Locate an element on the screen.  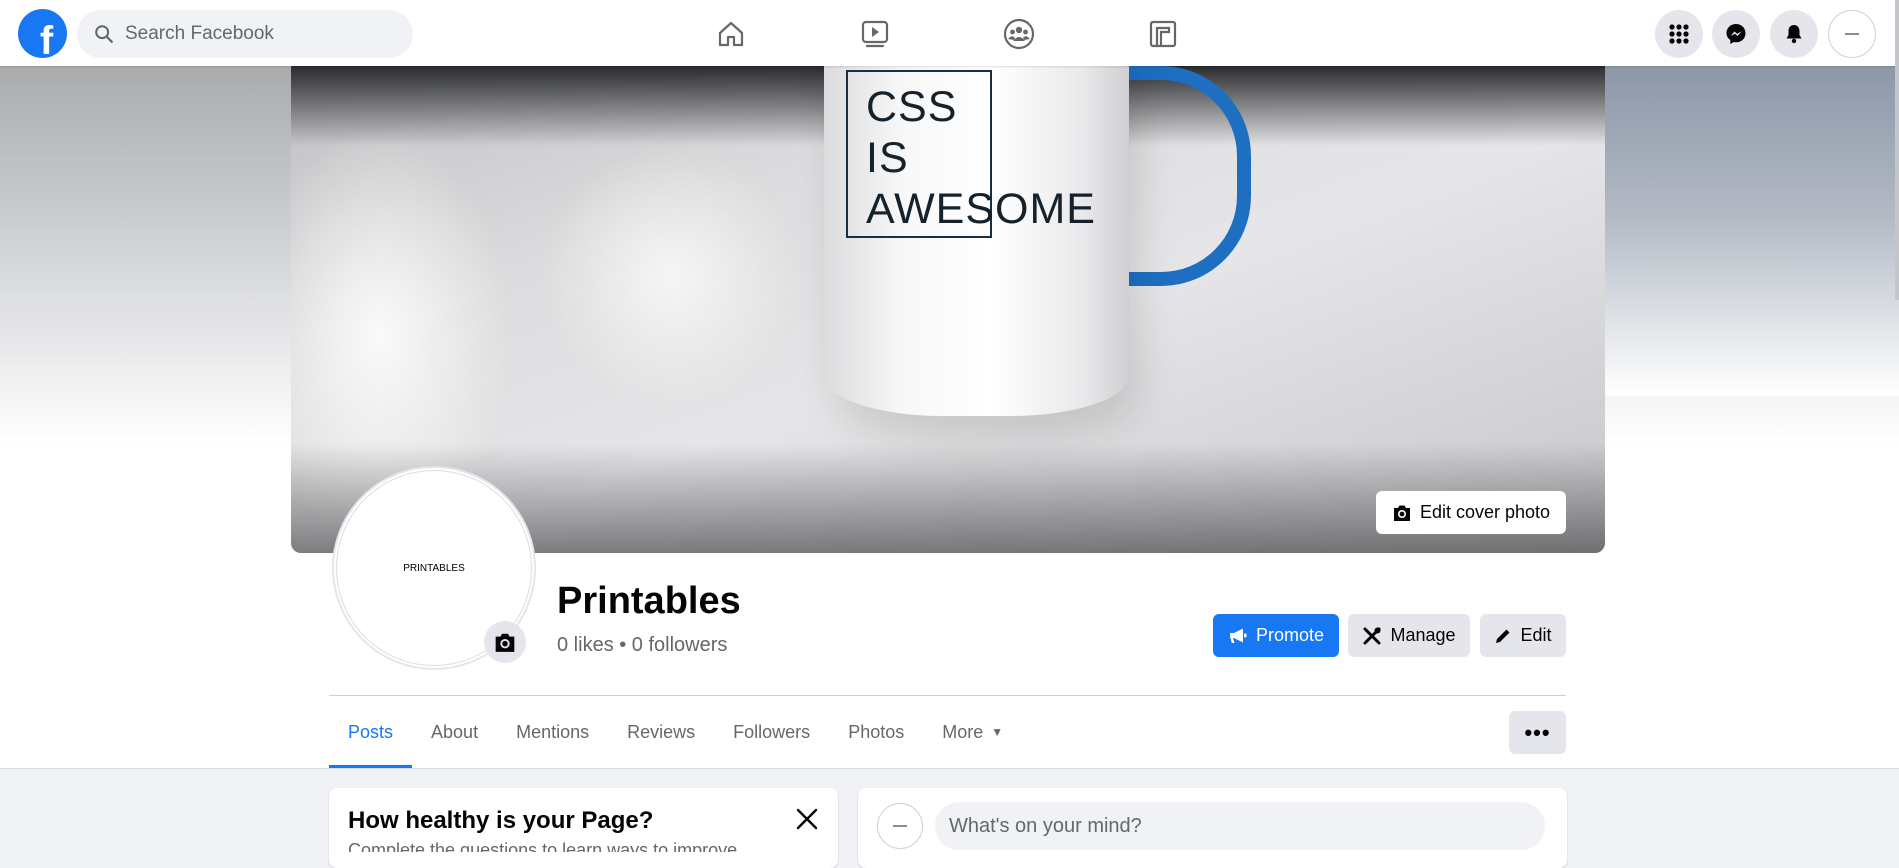
tab-reviews: Reviews is located at coordinates (661, 732).